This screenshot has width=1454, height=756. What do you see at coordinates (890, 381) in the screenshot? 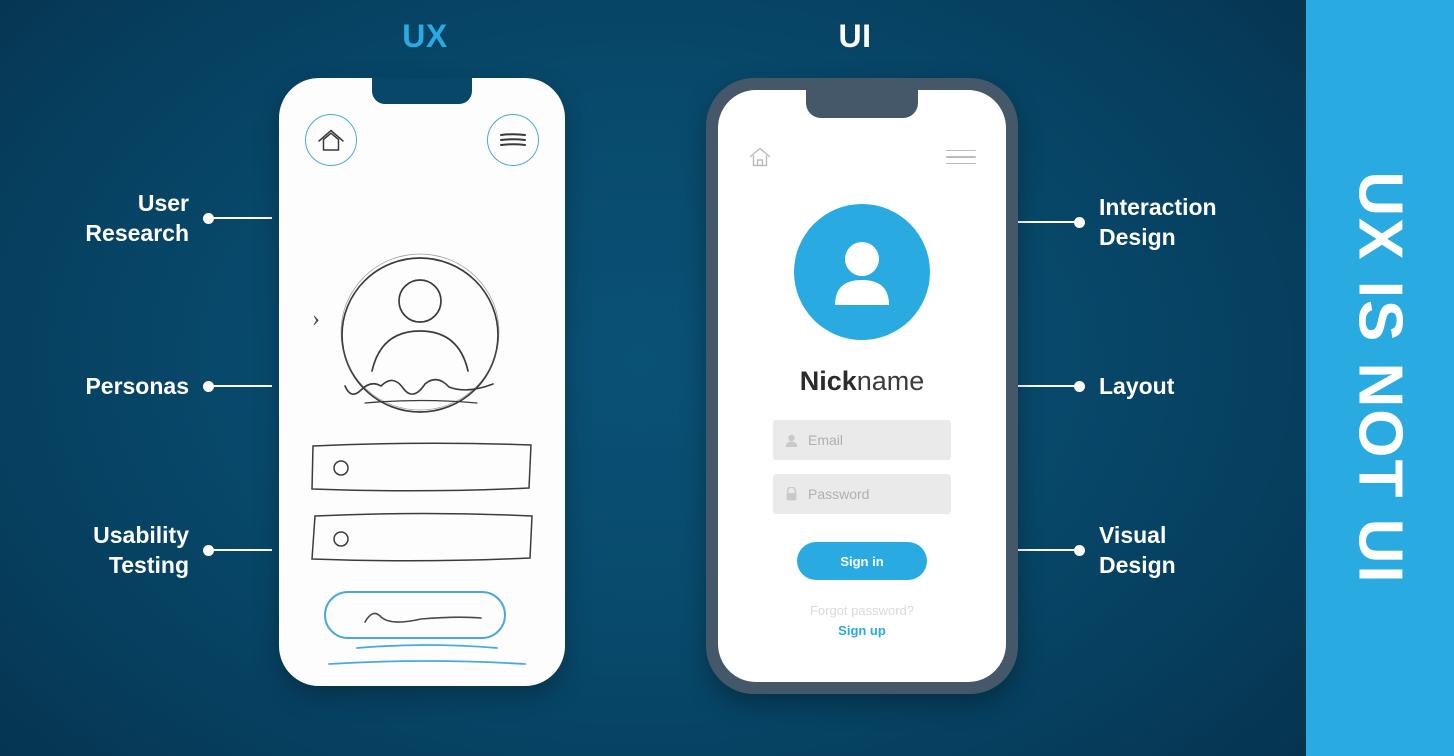
I see `nickname-light: name` at bounding box center [890, 381].